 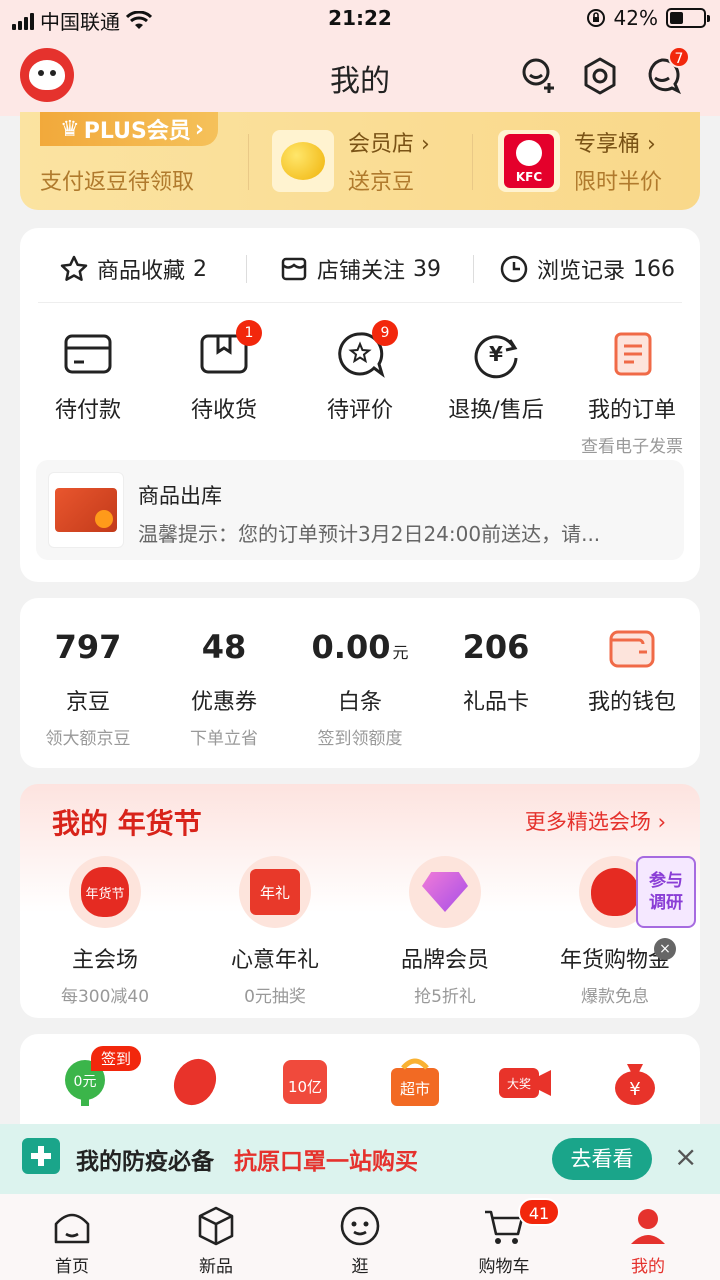 I want to click on tab-new-label: 新品, so click(x=216, y=1267).